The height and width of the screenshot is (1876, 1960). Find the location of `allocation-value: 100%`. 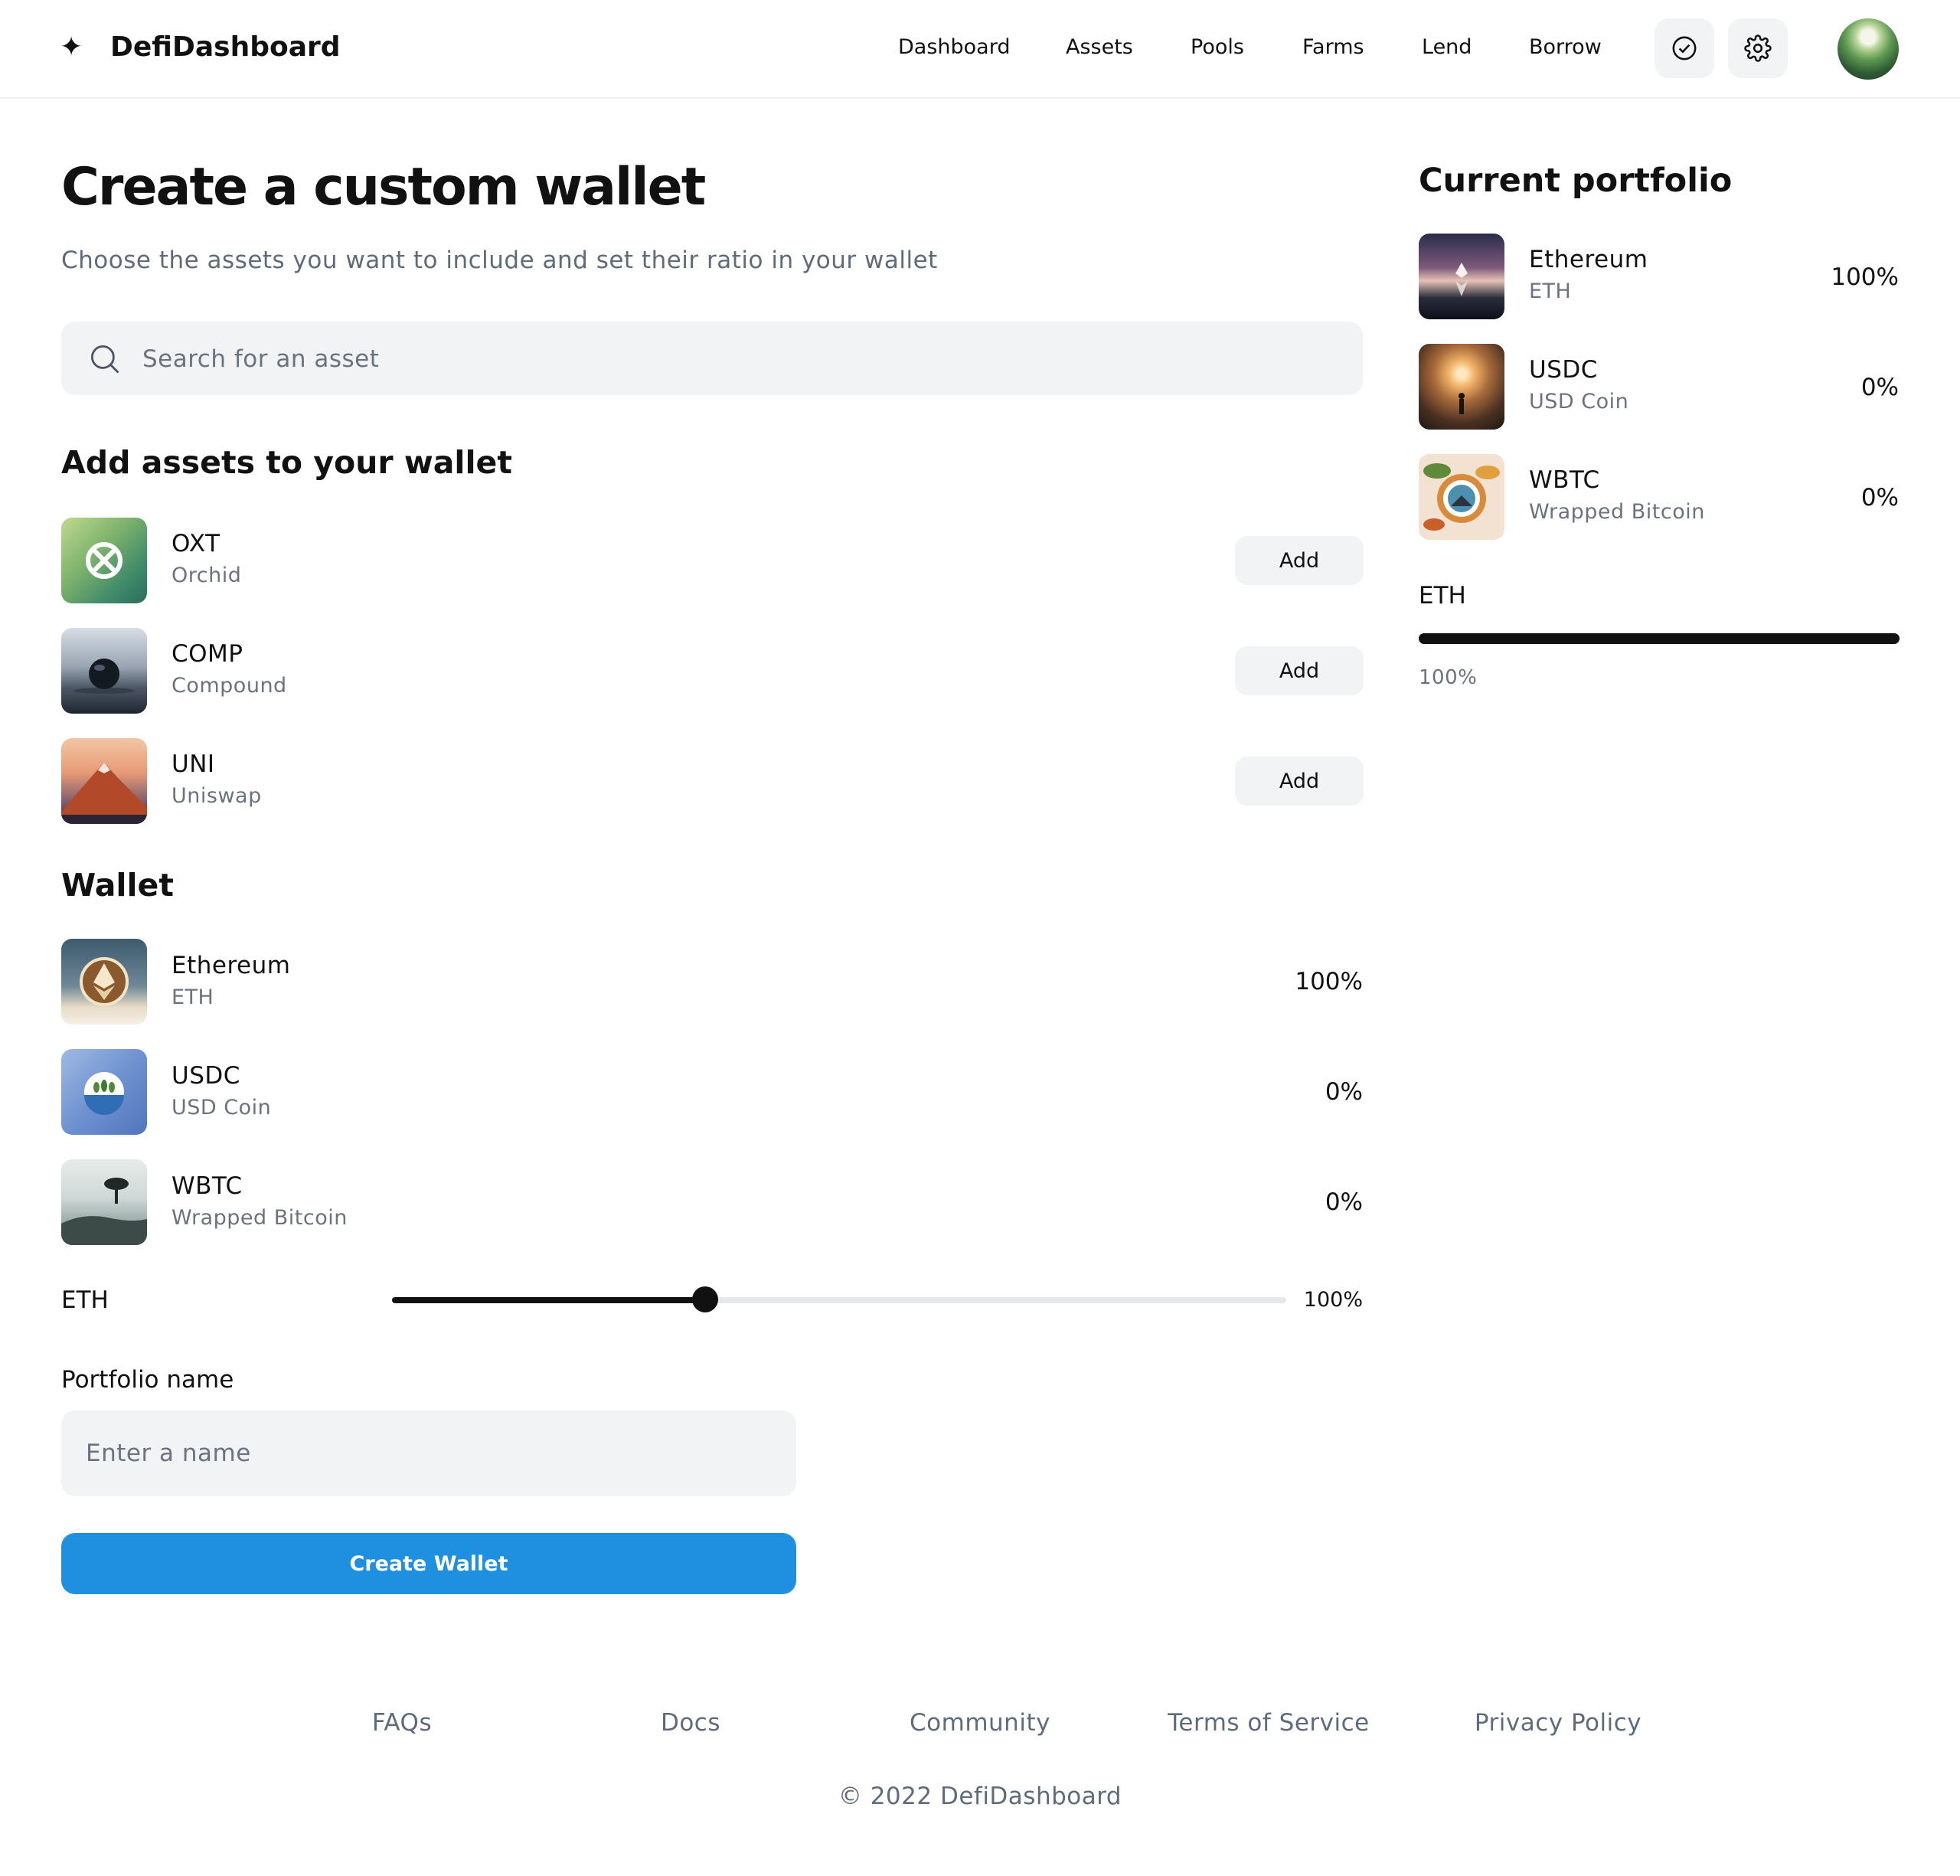

allocation-value: 100% is located at coordinates (1448, 677).